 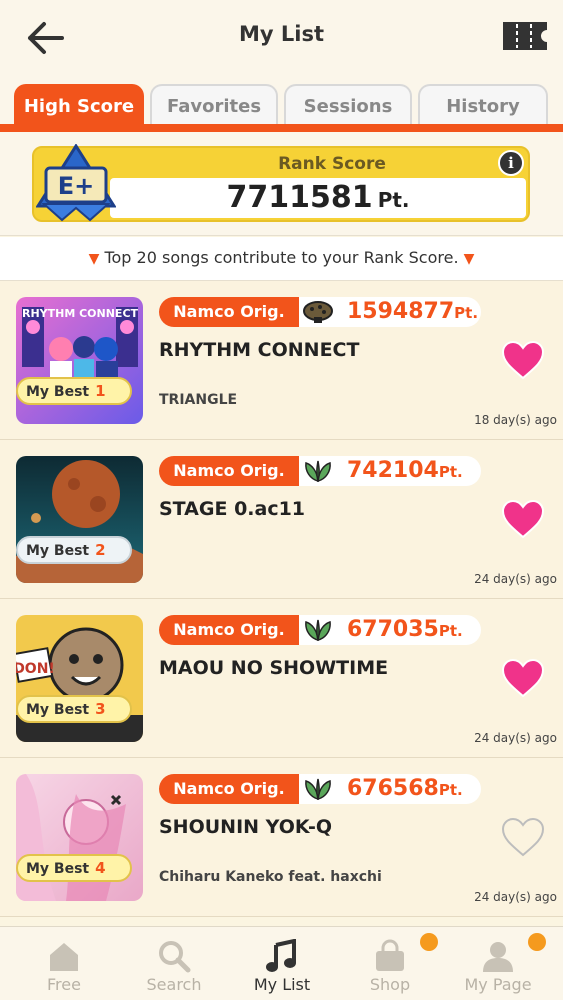 I want to click on nav-shop: Shop, so click(x=390, y=963).